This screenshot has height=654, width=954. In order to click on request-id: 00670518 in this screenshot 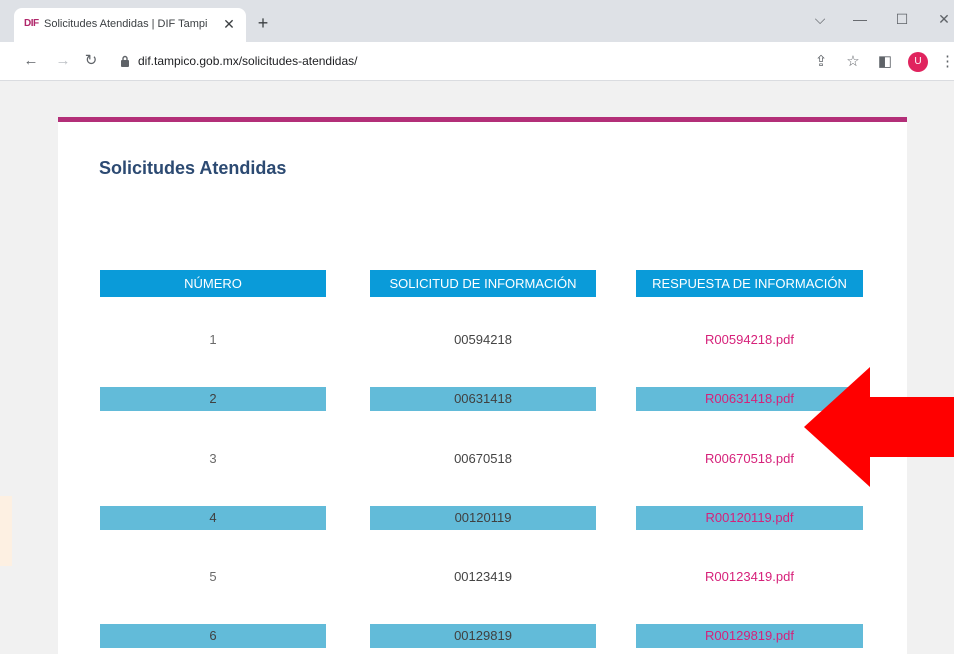, I will do `click(483, 458)`.